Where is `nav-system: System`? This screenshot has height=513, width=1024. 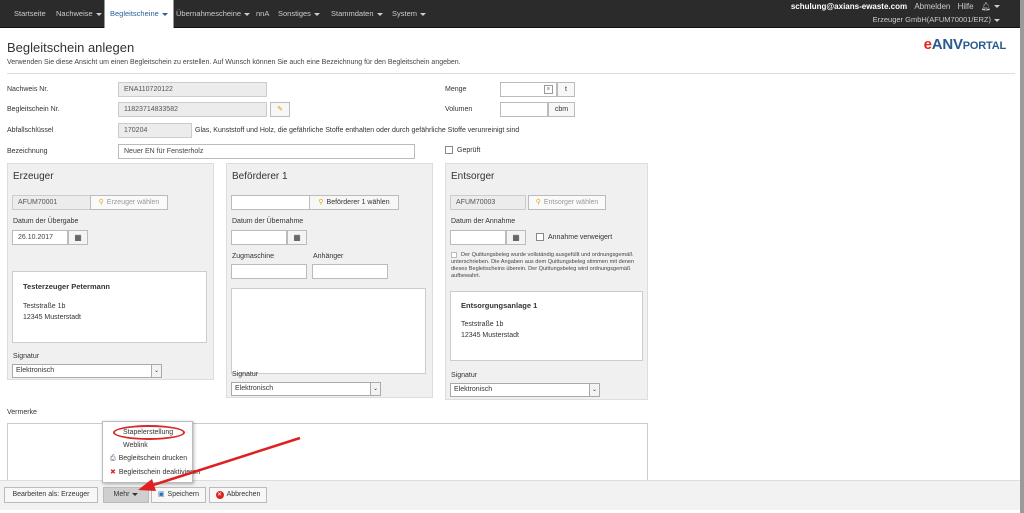
nav-system: System is located at coordinates (409, 14).